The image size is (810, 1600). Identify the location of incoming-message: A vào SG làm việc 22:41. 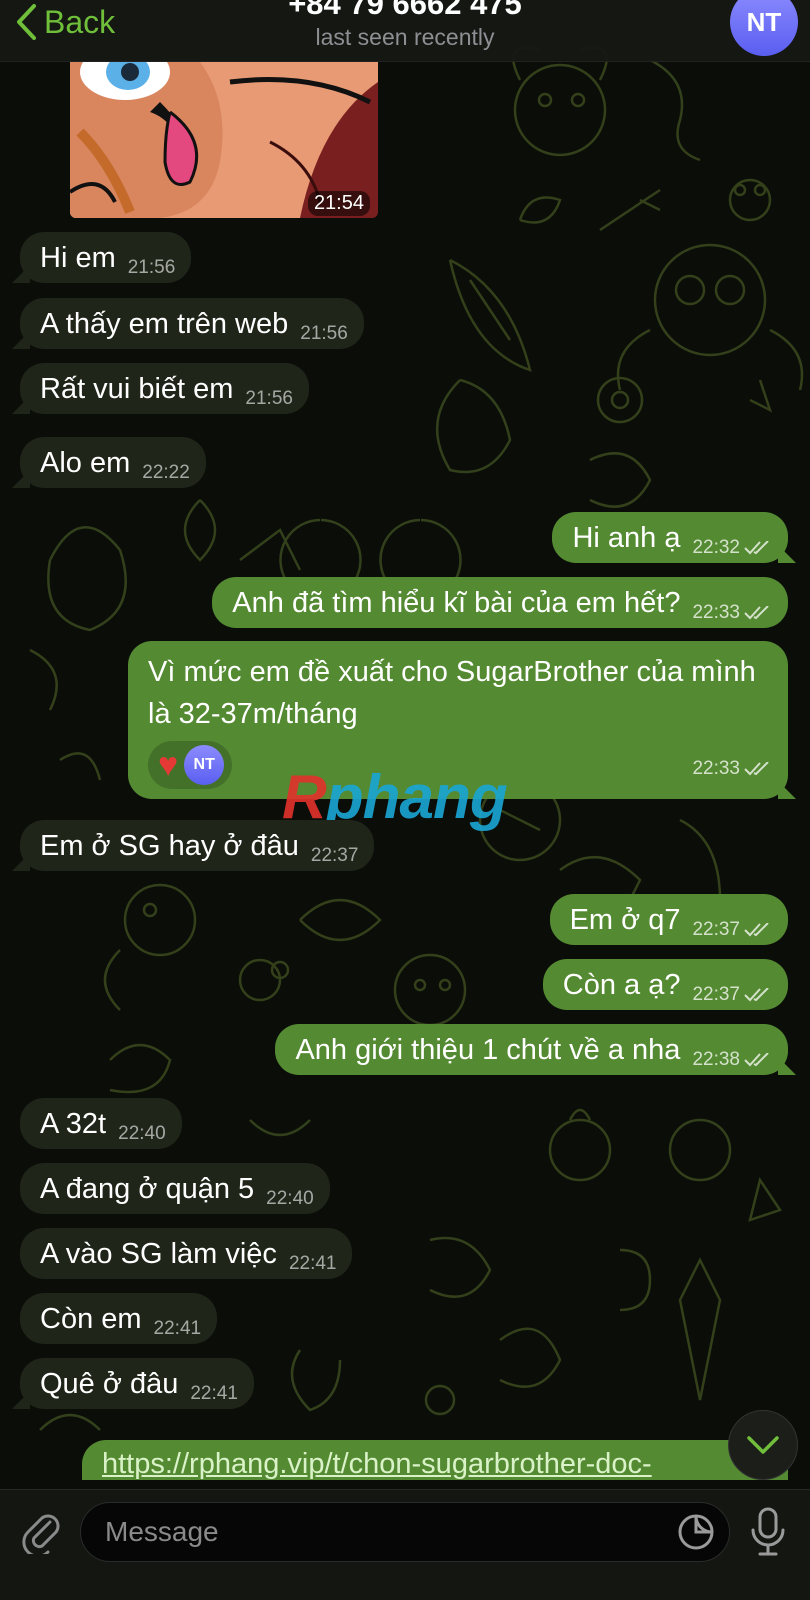
(186, 1253).